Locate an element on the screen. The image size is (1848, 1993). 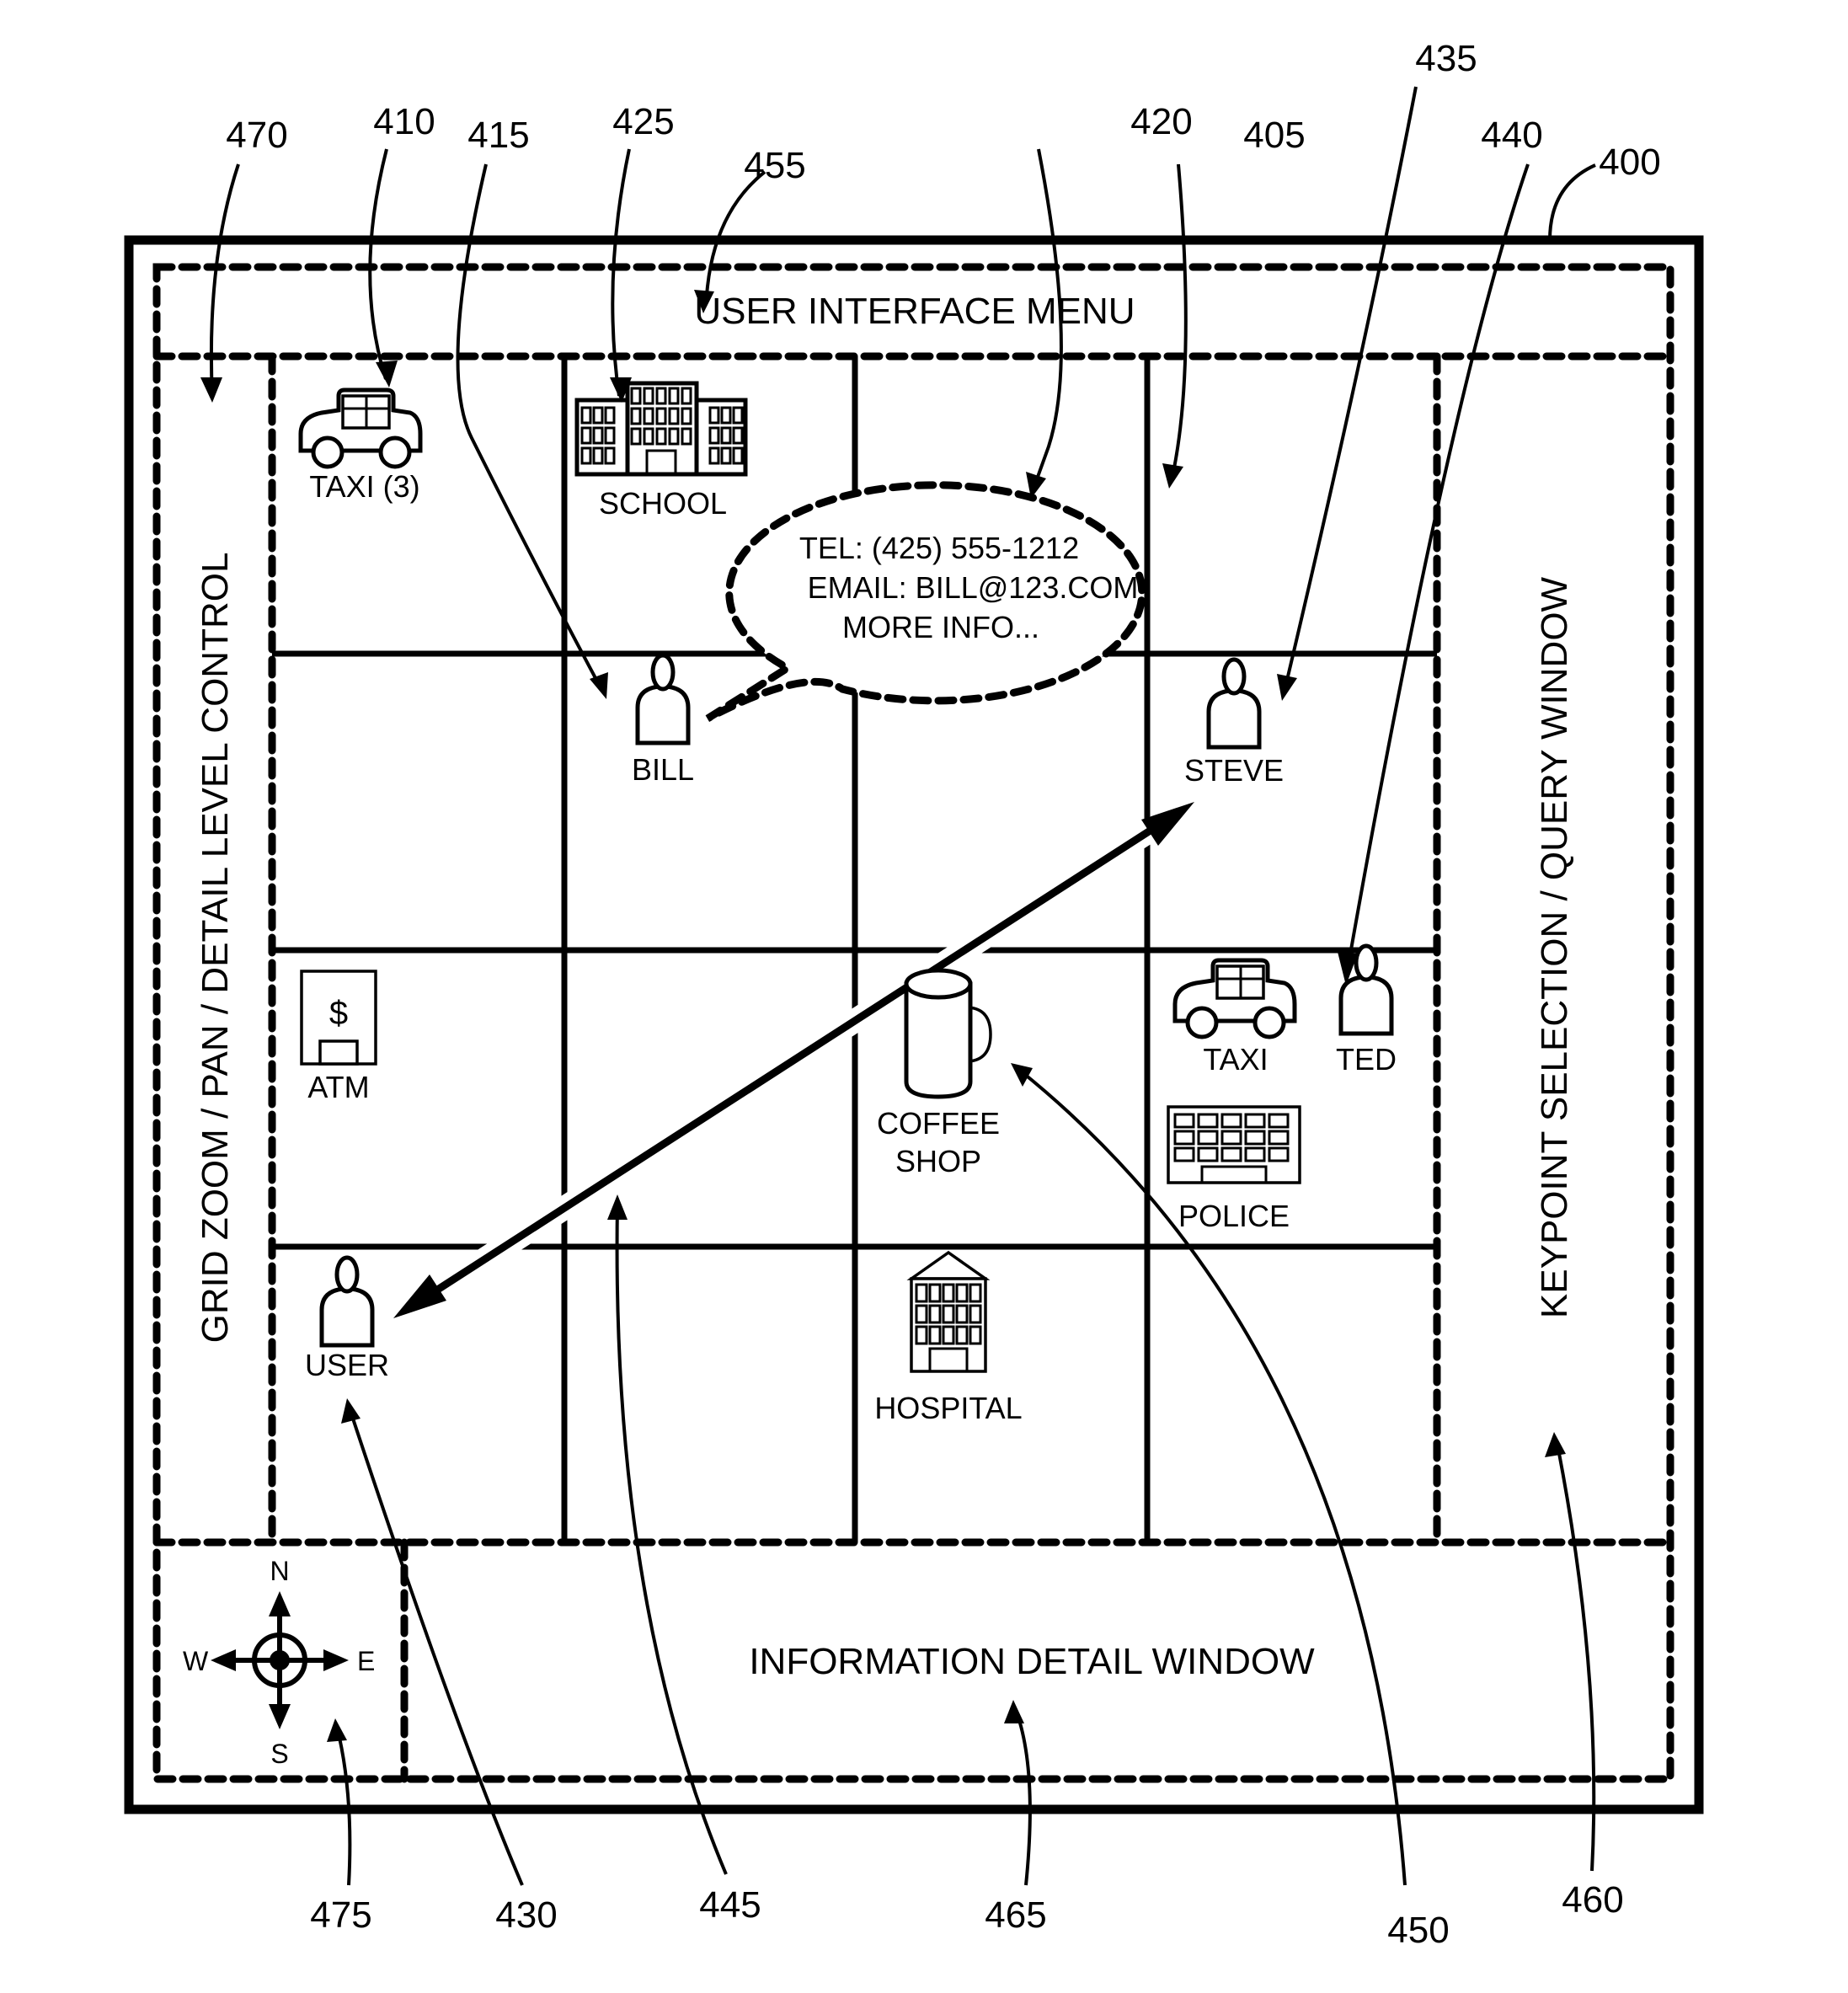
coffee-shop-label-line2: SHOP is located at coordinates (938, 1161).